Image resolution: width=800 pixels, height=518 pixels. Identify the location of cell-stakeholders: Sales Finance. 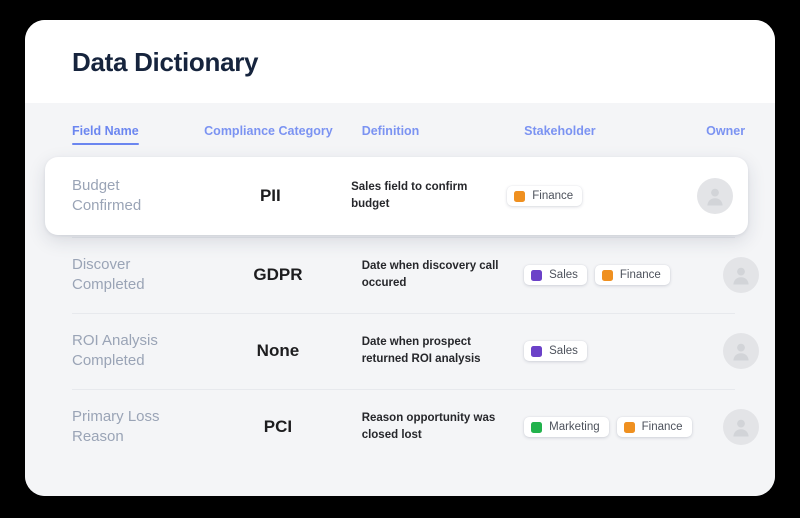
(612, 275).